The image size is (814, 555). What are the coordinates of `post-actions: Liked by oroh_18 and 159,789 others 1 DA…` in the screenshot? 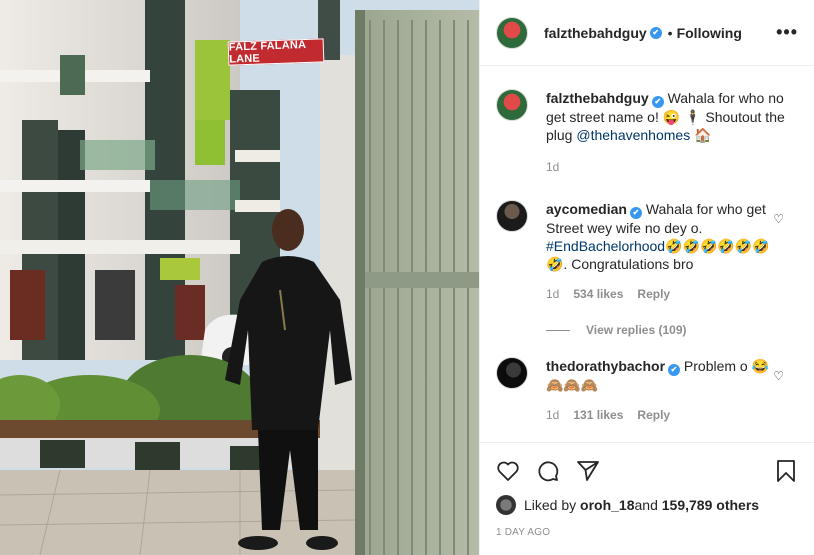 It's located at (647, 490).